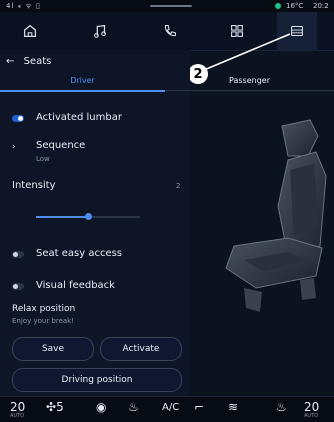  What do you see at coordinates (60, 407) in the screenshot?
I see `fan-speed: 5` at bounding box center [60, 407].